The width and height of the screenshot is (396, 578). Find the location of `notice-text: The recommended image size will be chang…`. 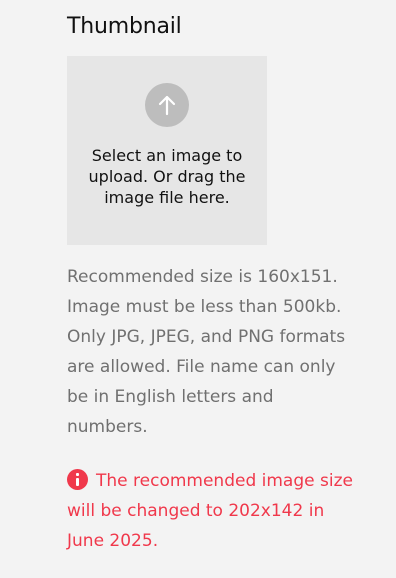

notice-text: The recommended image size will be chang… is located at coordinates (210, 511).